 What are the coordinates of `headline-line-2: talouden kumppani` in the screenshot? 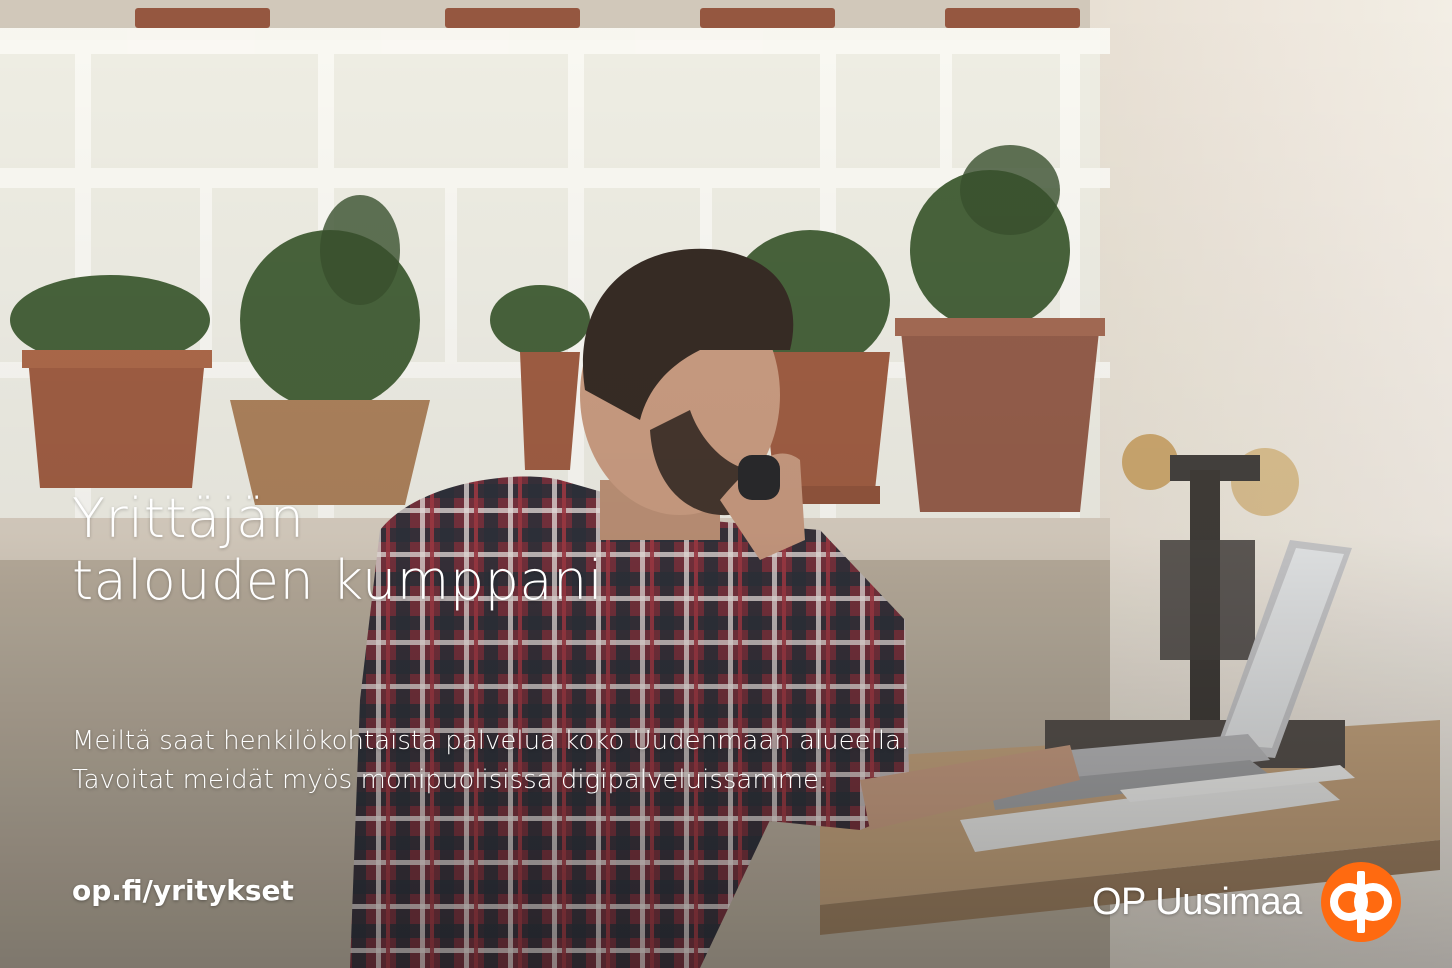 It's located at (338, 580).